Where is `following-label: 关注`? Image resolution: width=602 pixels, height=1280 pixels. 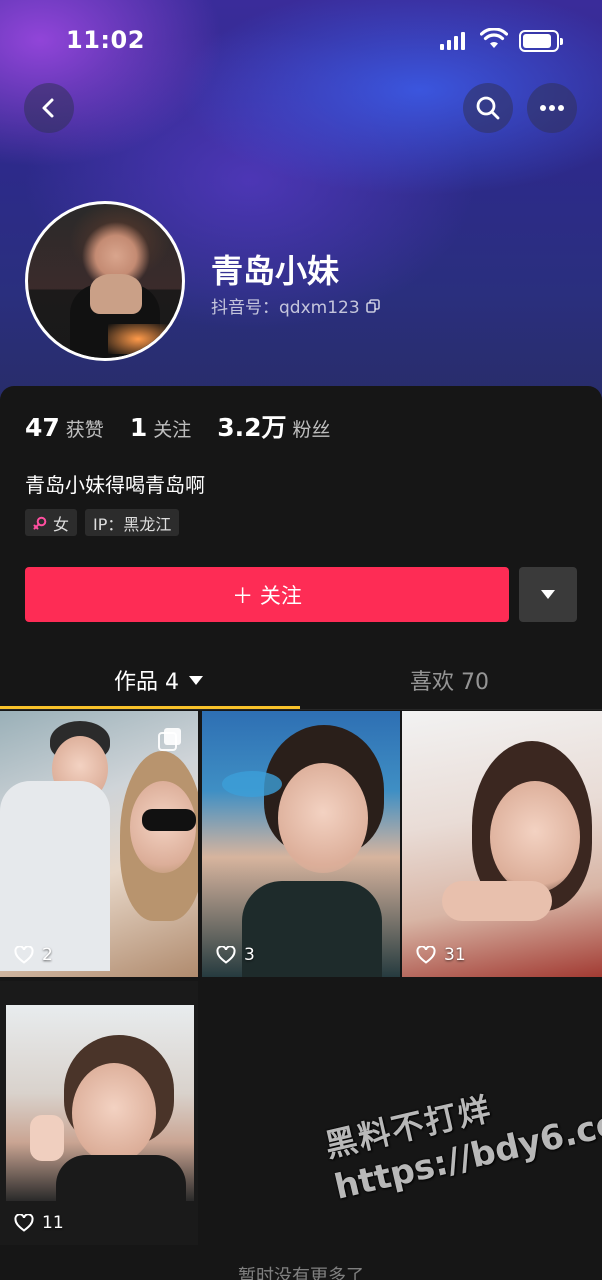 following-label: 关注 is located at coordinates (172, 428).